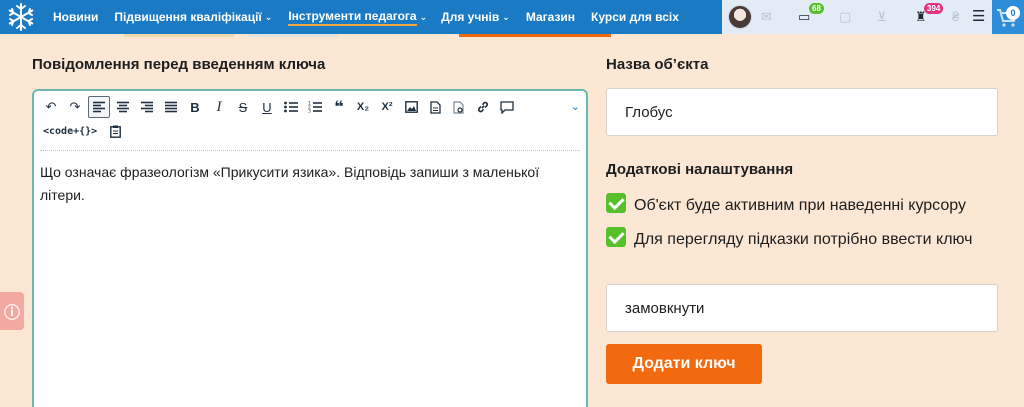 Image resolution: width=1024 pixels, height=407 pixels. What do you see at coordinates (934, 8) in the screenshot?
I see `achievements-badge: 394` at bounding box center [934, 8].